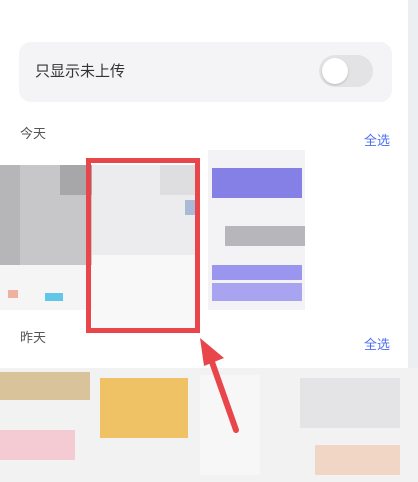 This screenshot has height=482, width=418. I want to click on switch-knob, so click(335, 71).